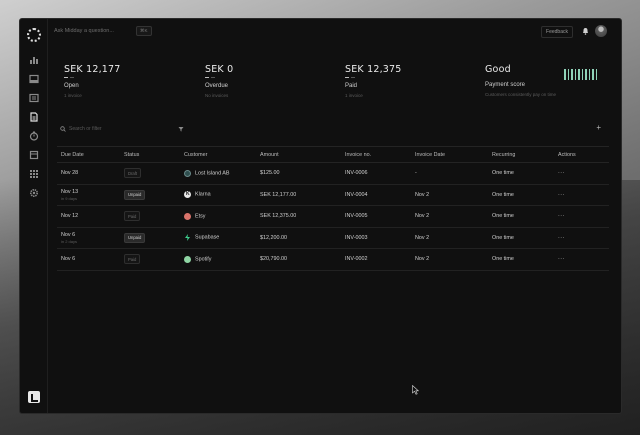 Image resolution: width=640 pixels, height=435 pixels. What do you see at coordinates (187, 216) in the screenshot?
I see `etsy-logo-icon` at bounding box center [187, 216].